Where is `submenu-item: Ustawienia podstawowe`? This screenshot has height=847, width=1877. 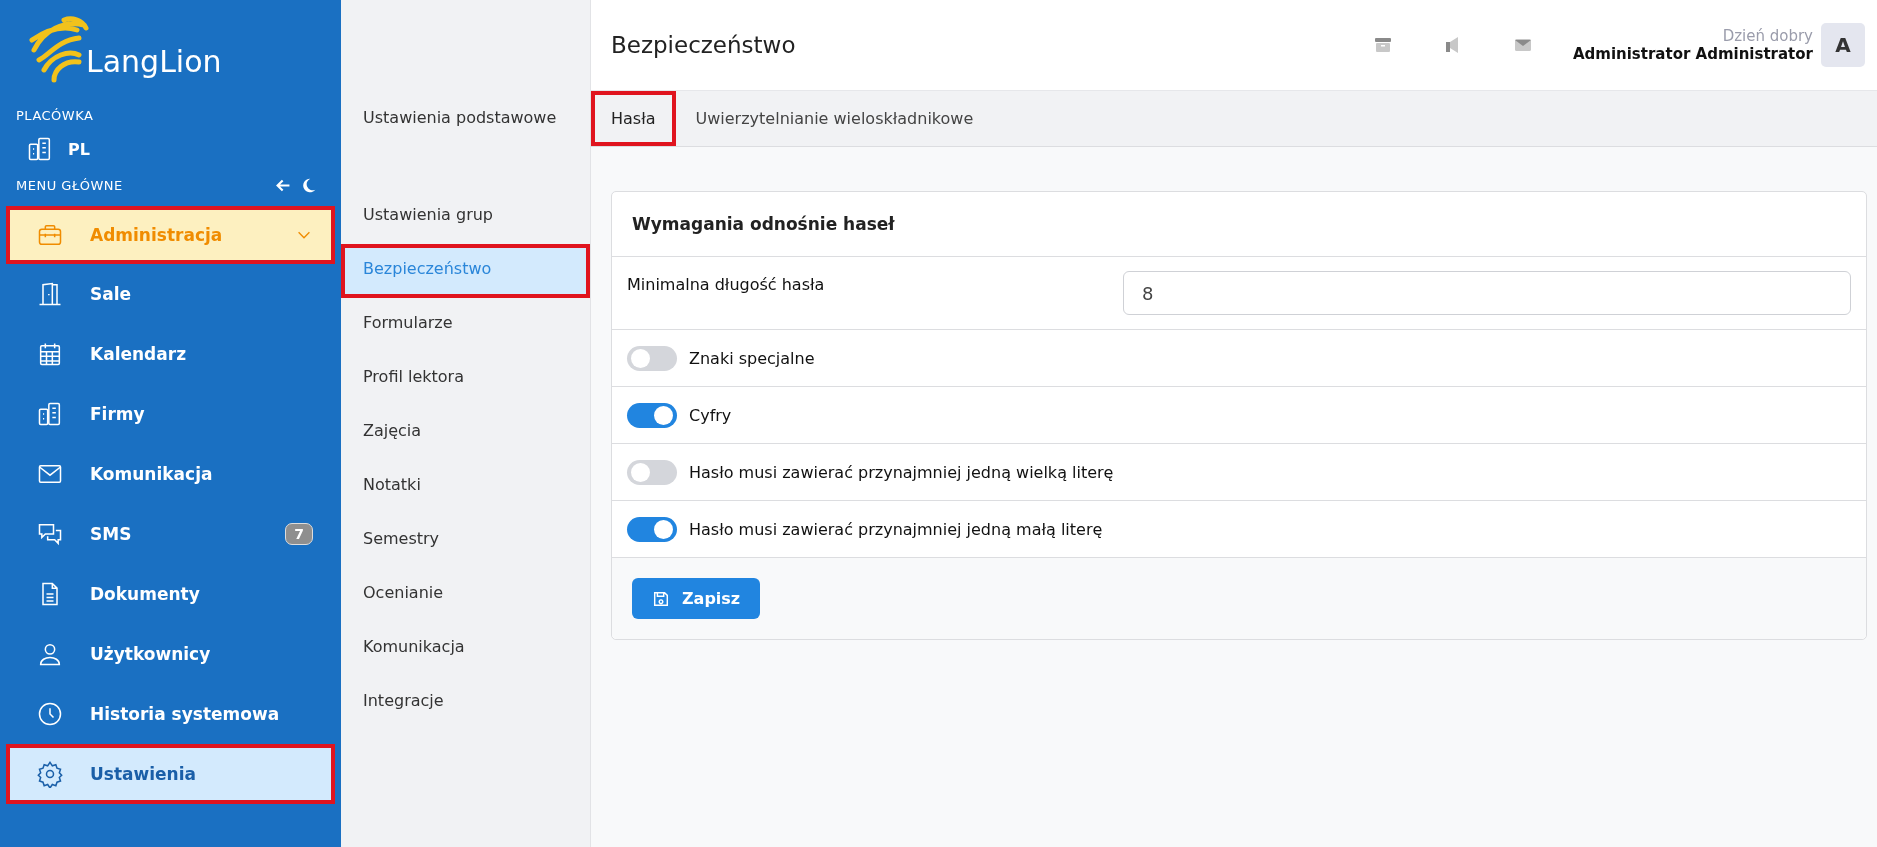 submenu-item: Ustawienia podstawowe is located at coordinates (465, 146).